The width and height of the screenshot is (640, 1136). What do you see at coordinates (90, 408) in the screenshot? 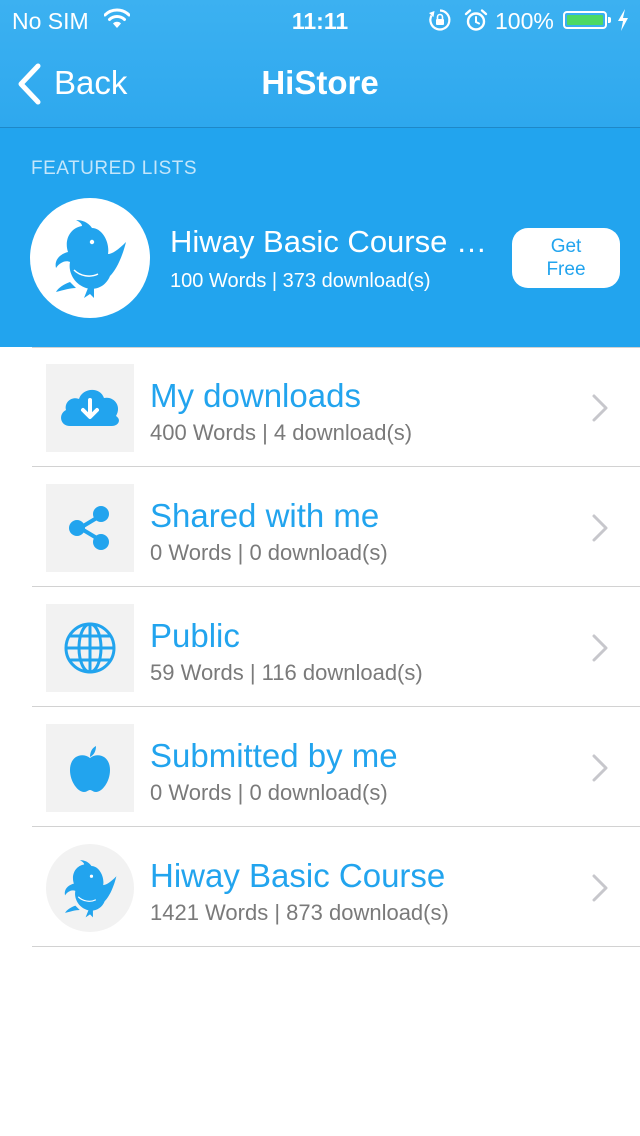
I see `cloud-download-icon` at bounding box center [90, 408].